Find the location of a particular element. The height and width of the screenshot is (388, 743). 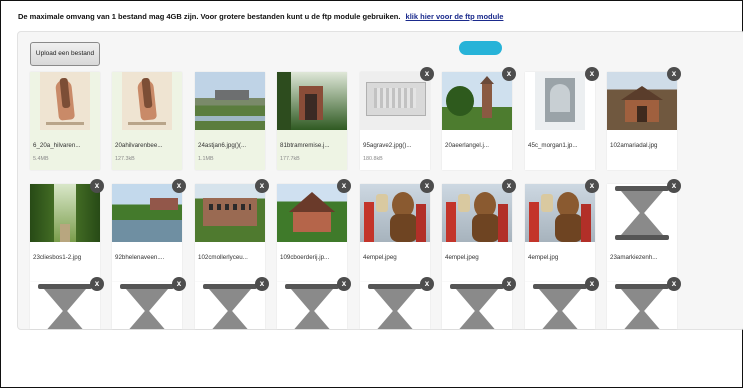

file-card: 81btramremise.j... 177.7kB is located at coordinates (312, 121).